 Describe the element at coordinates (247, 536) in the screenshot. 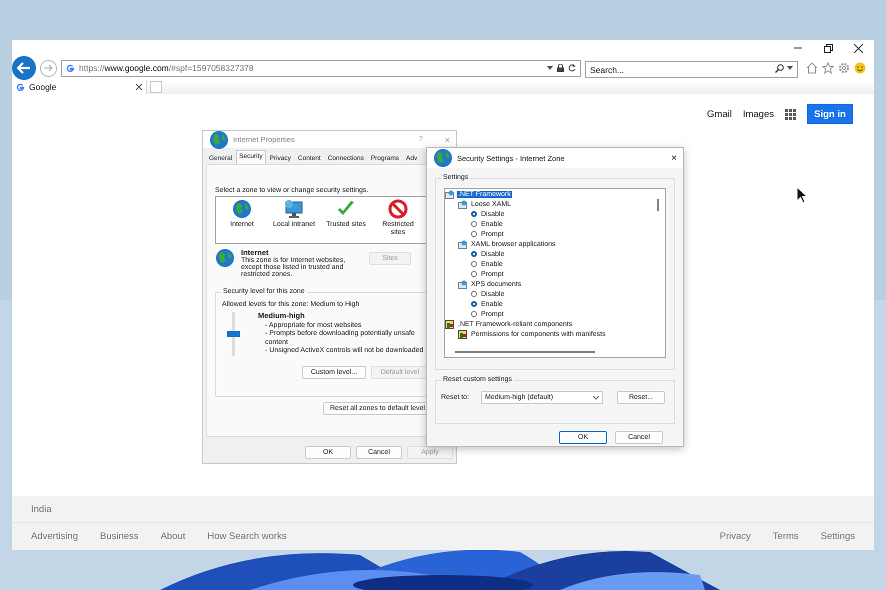

I see `footer-link: How Search works` at that location.